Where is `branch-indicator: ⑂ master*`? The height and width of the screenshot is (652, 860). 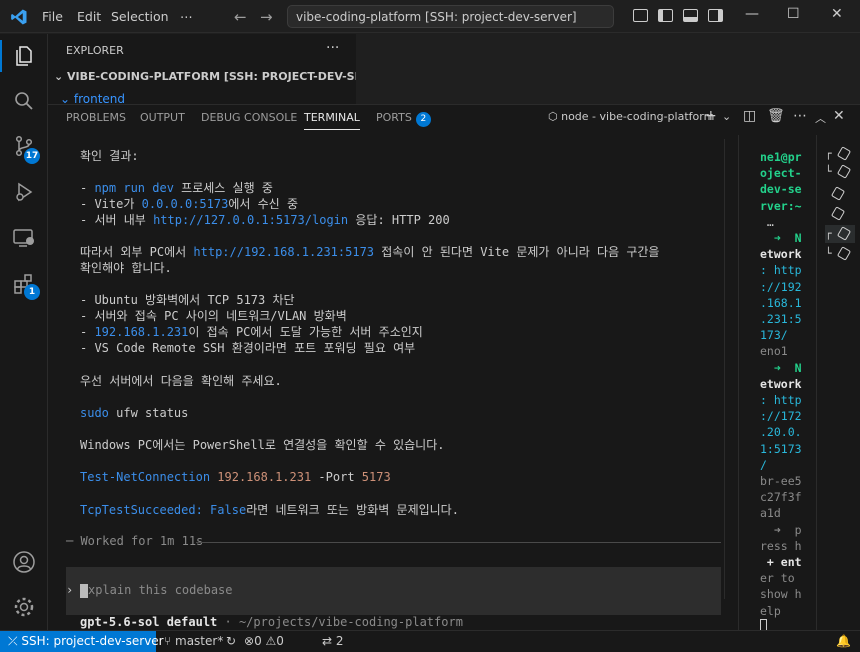 branch-indicator: ⑂ master* is located at coordinates (193, 641).